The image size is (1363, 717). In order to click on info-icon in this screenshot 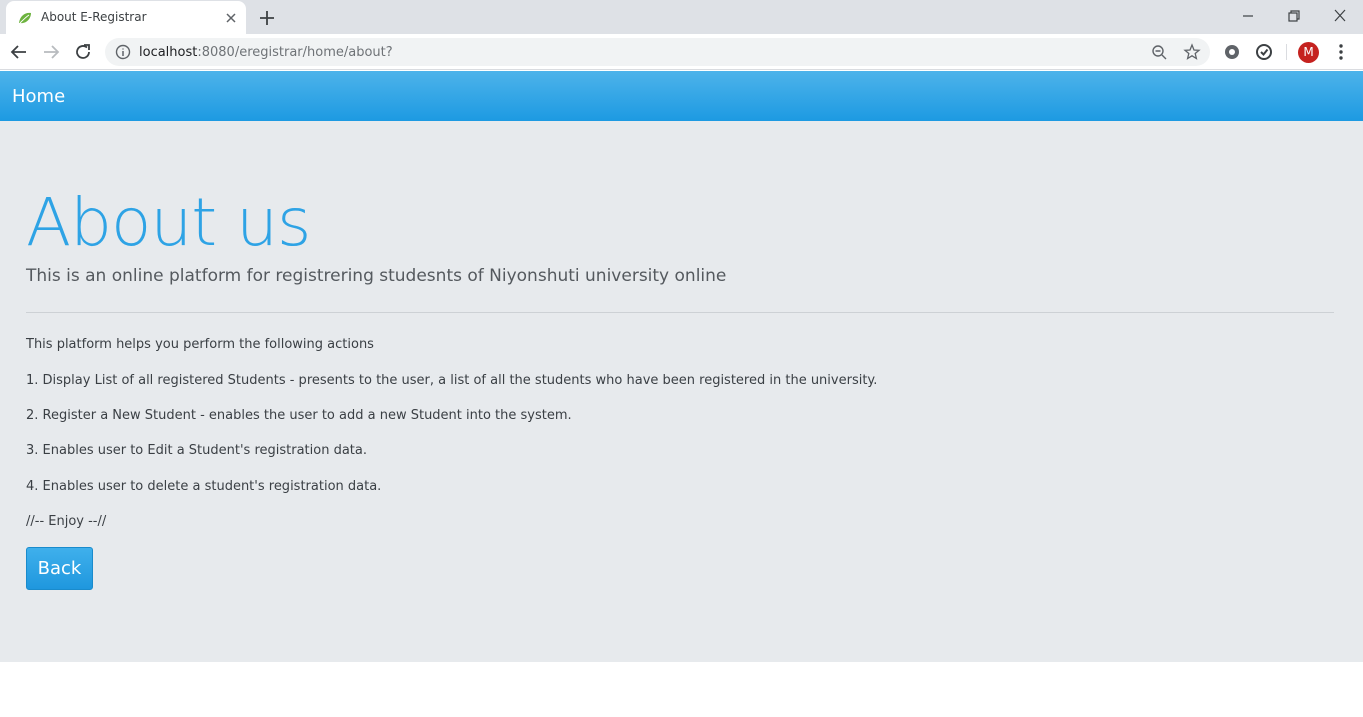, I will do `click(123, 52)`.